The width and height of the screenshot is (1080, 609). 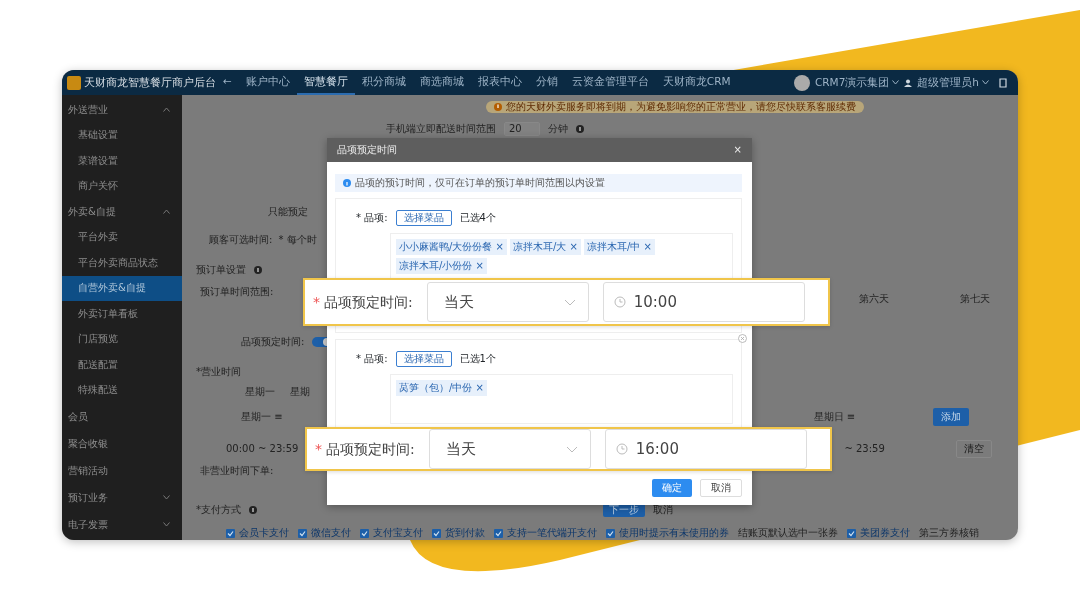 I want to click on payment-label: 第三方券核销, so click(x=949, y=533).